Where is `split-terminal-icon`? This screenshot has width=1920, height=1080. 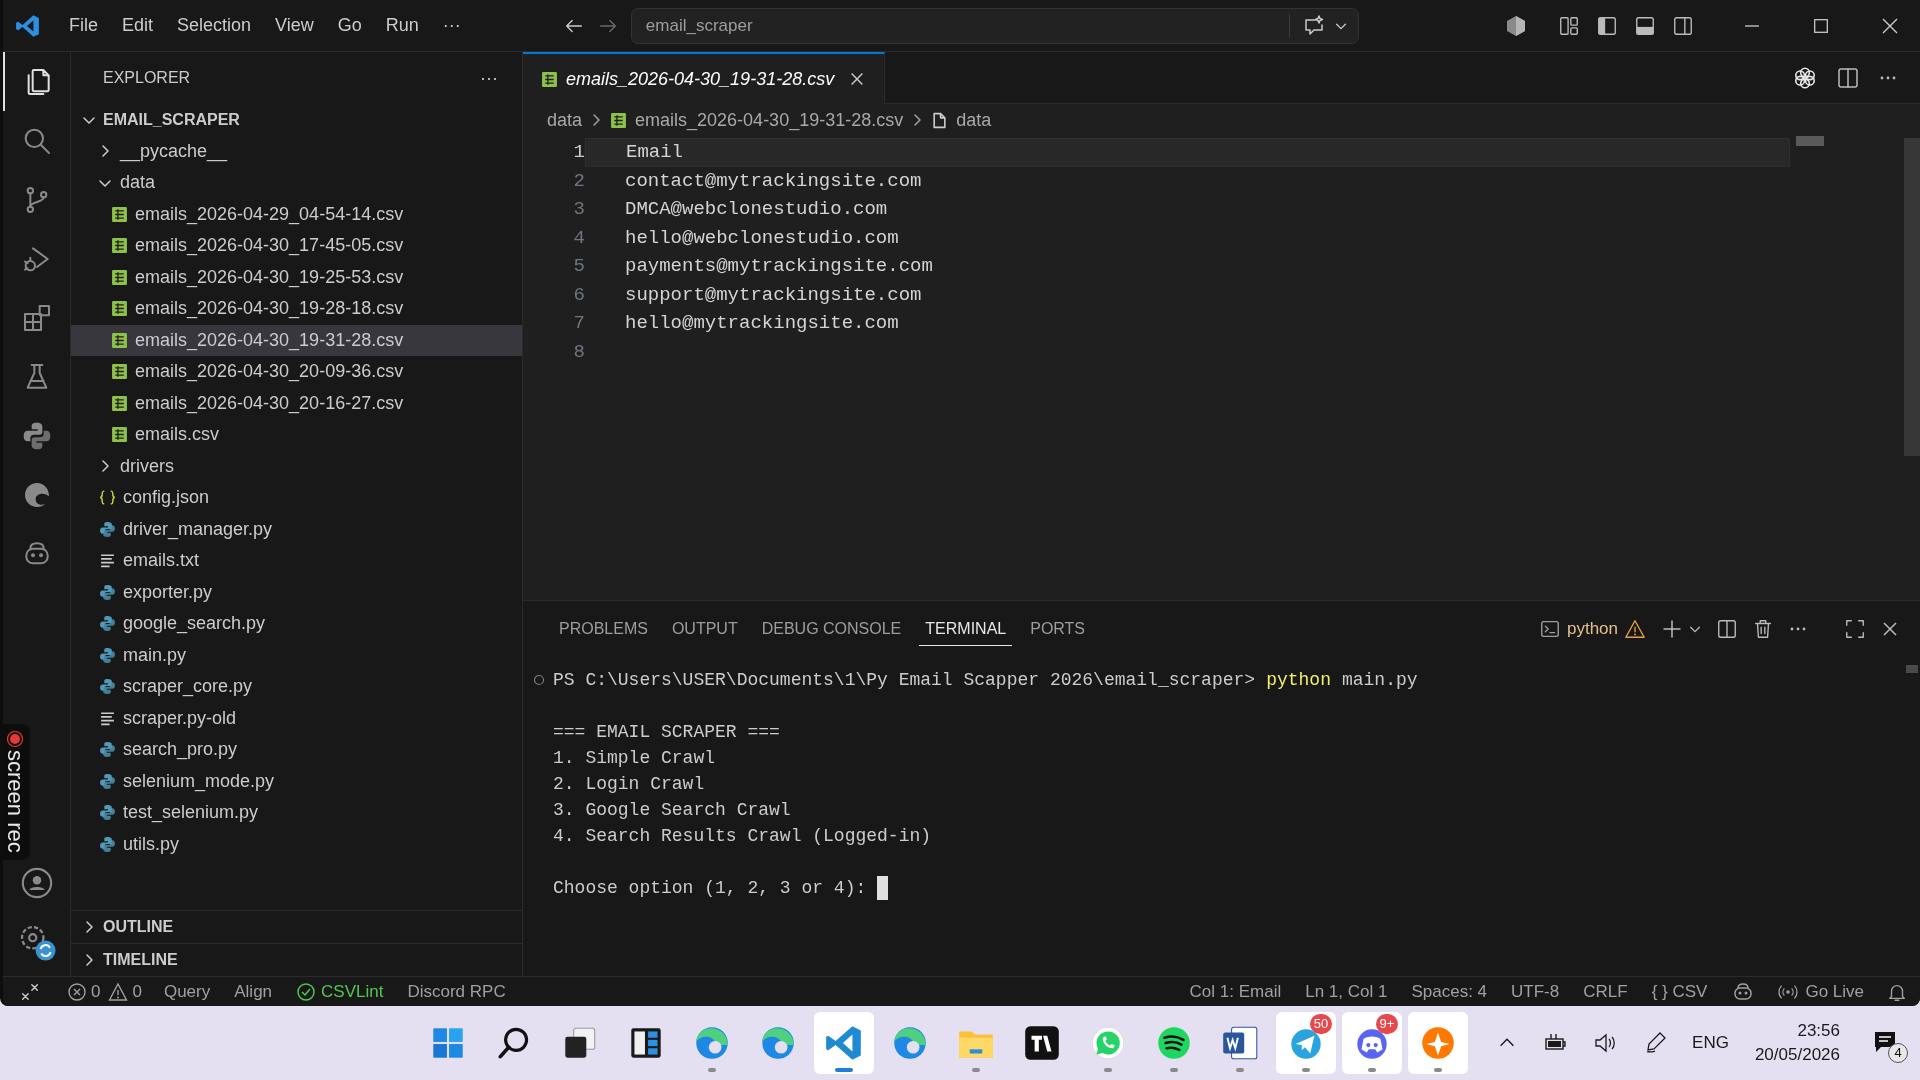 split-terminal-icon is located at coordinates (1727, 629).